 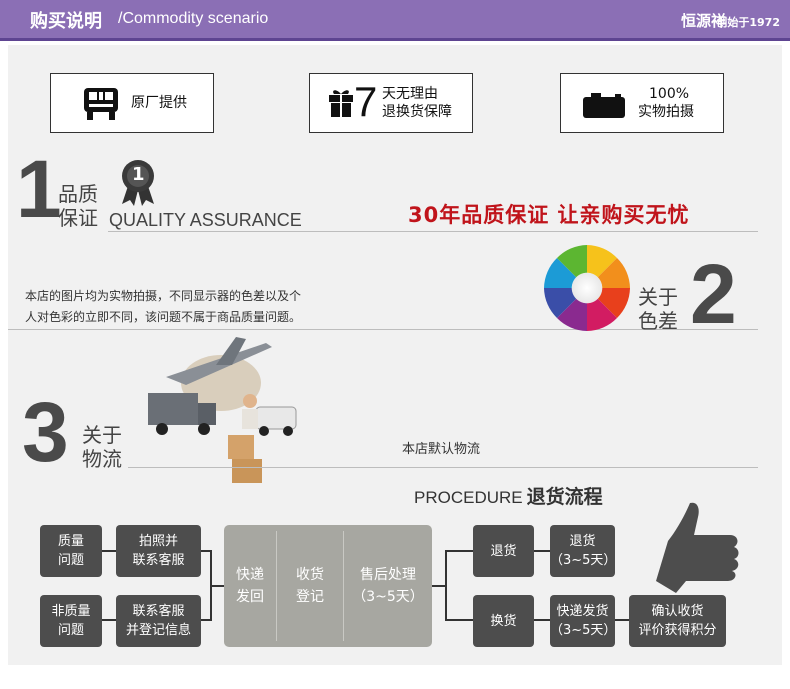 What do you see at coordinates (250, 586) in the screenshot?
I see `step-ship-back: 快递 发回` at bounding box center [250, 586].